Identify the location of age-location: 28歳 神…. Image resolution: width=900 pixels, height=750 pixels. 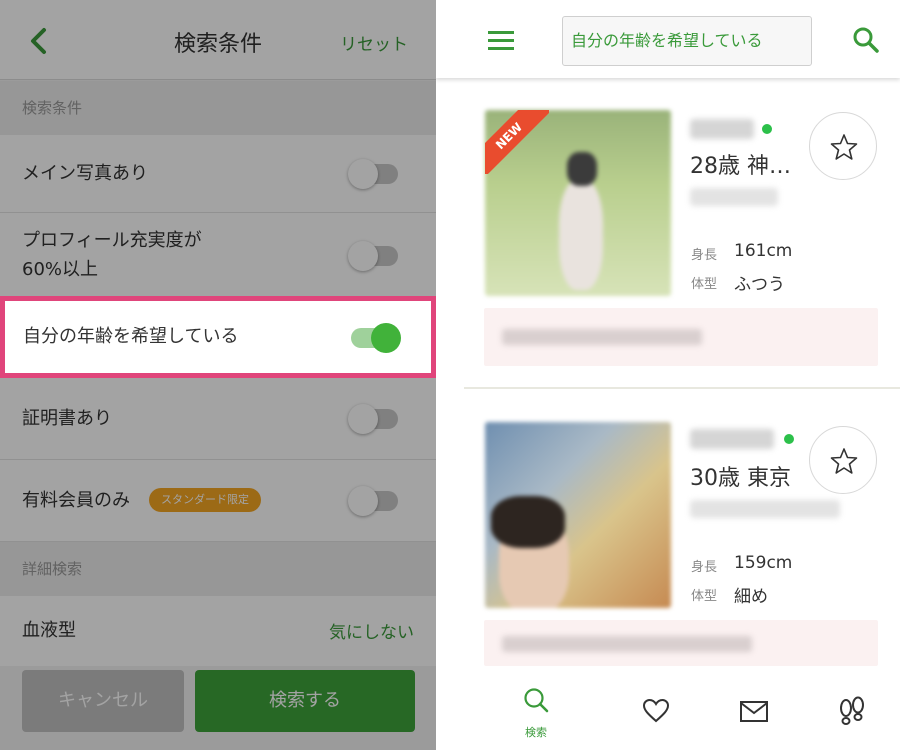
(740, 166).